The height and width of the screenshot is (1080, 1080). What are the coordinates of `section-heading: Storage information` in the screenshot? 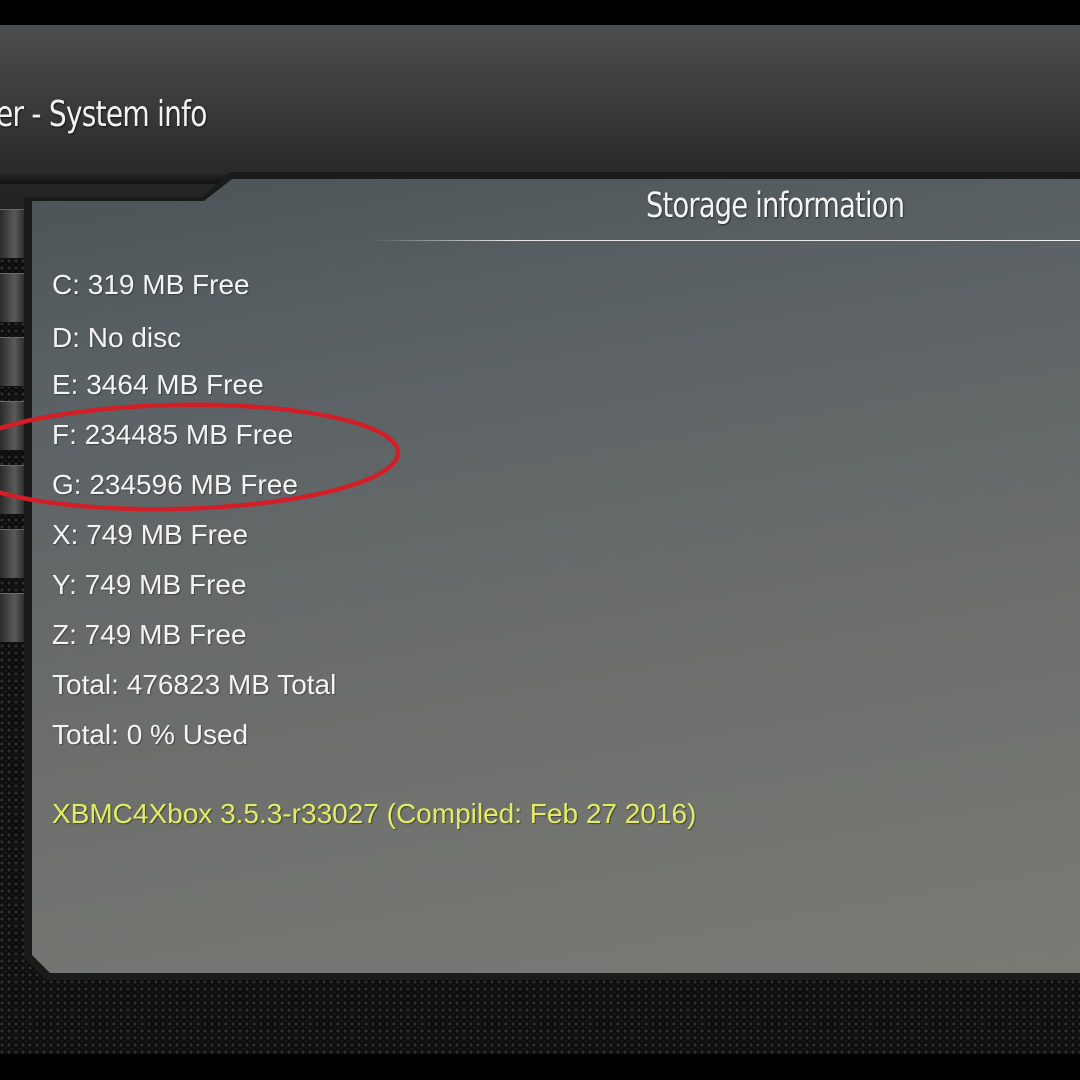 It's located at (775, 206).